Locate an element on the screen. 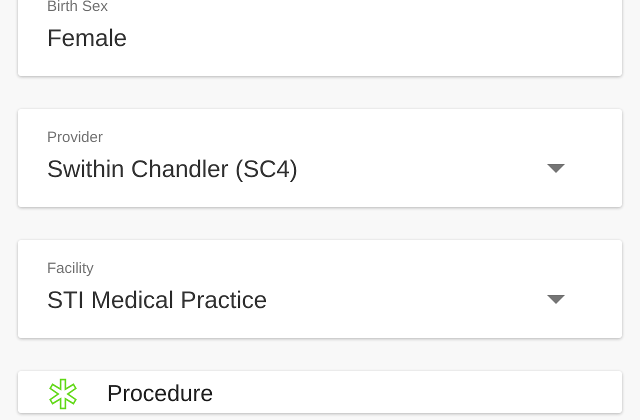 Image resolution: width=640 pixels, height=420 pixels. field-label: Provider is located at coordinates (75, 137).